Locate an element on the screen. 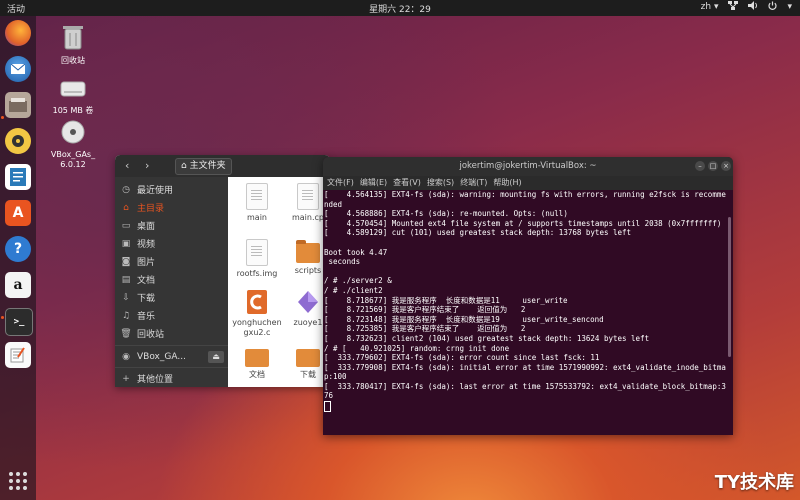 This screenshot has height=500, width=800. terminal-menubar: 文件(F) 编辑(E) 查看(V) 搜索(S) 终端(T) 帮助(H) is located at coordinates (528, 183).